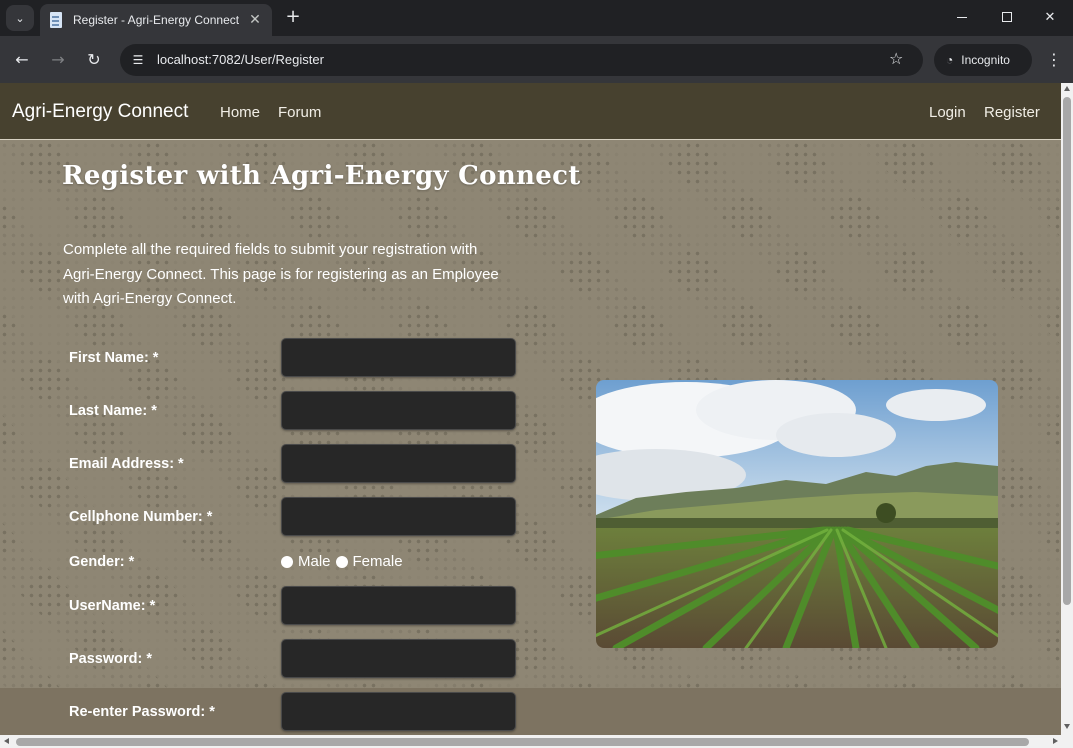 This screenshot has height=748, width=1073. What do you see at coordinates (536, 18) in the screenshot?
I see `tab-strip: ⌄ Register - Agri-Energy Connect ✕ + ✕` at bounding box center [536, 18].